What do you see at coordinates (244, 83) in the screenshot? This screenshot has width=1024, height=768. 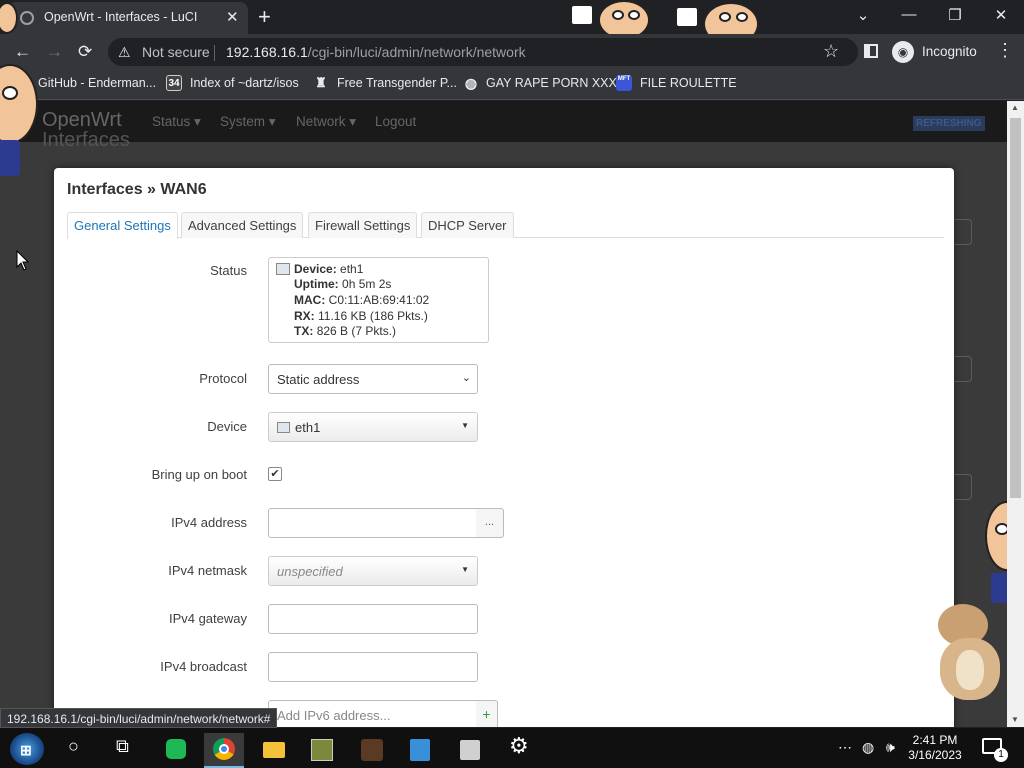 I see `bookmark-index-isos: Index of ~dartz/isos` at bounding box center [244, 83].